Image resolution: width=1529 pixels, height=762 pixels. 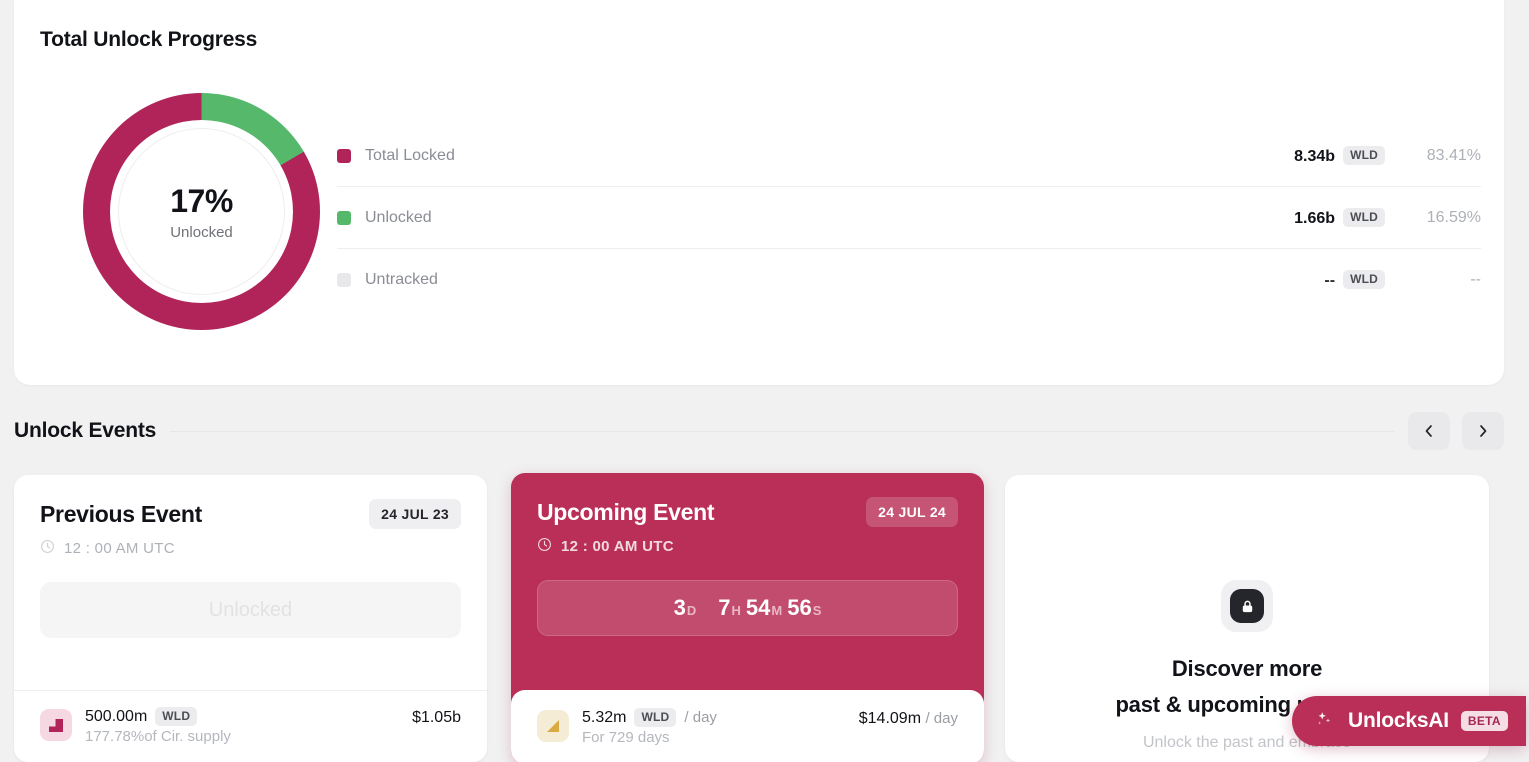 What do you see at coordinates (1247, 668) in the screenshot?
I see `discover-more-title-line1: Discover more` at bounding box center [1247, 668].